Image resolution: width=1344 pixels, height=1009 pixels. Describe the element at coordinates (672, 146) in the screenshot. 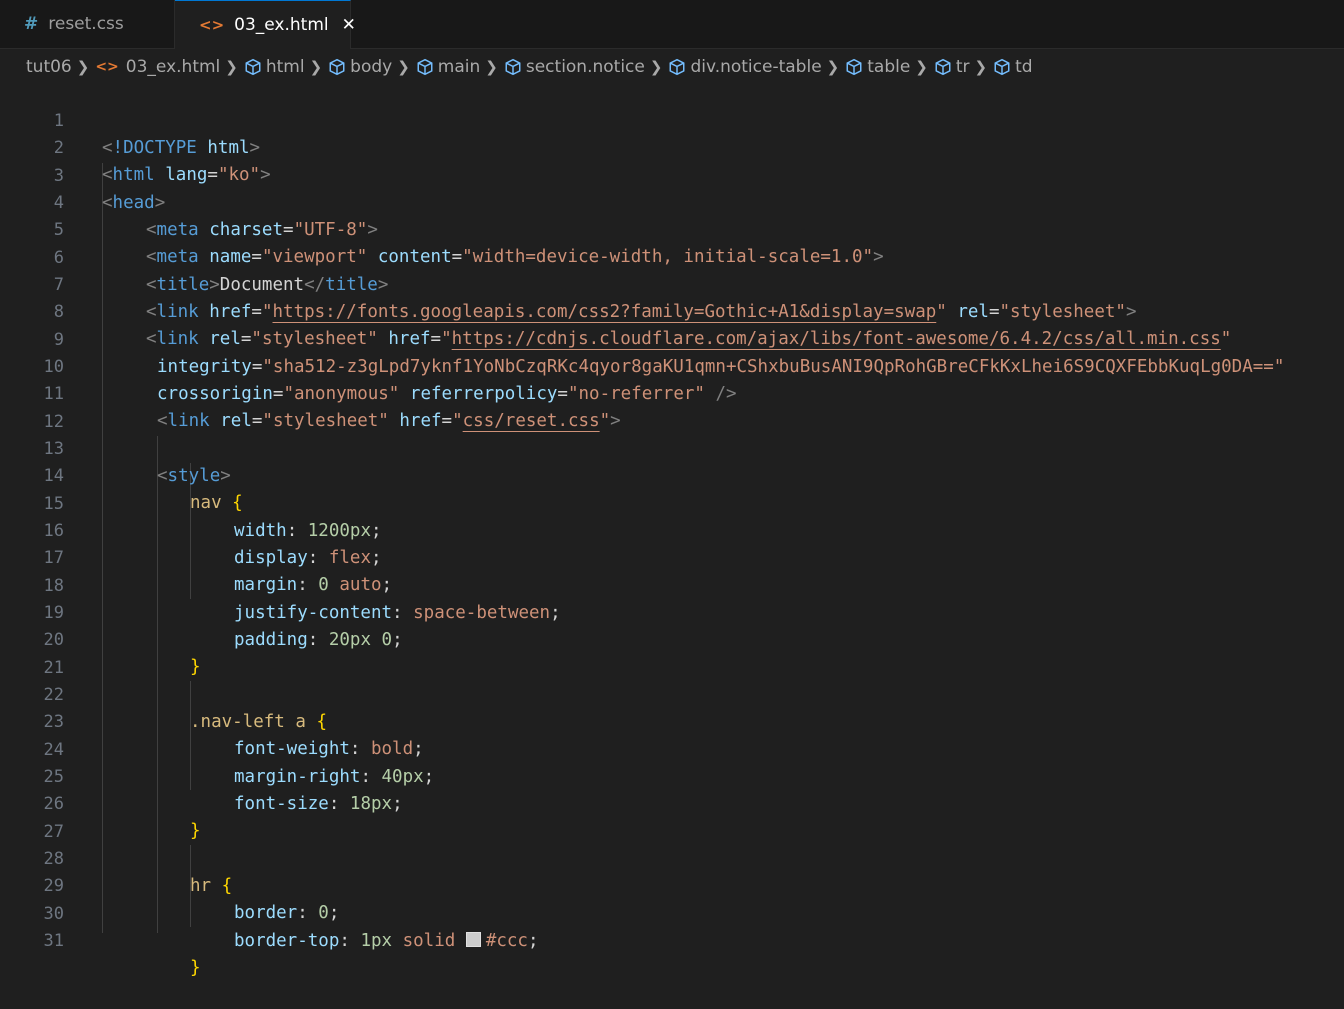

I see `code-line: 2 <html lang="ko">` at that location.